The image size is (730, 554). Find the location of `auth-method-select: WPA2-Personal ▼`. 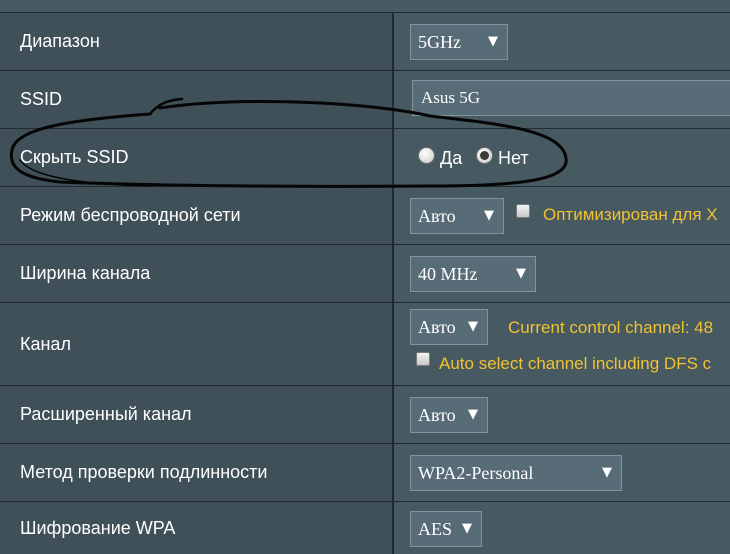

auth-method-select: WPA2-Personal ▼ is located at coordinates (516, 473).